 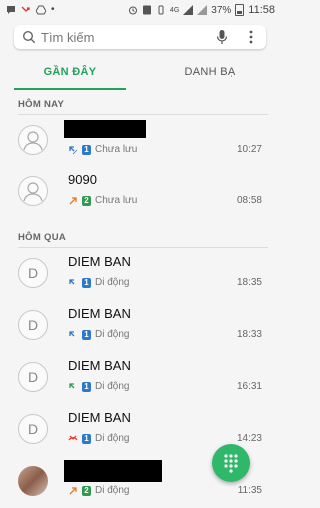 I want to click on contact-name: 9090, so click(x=82, y=179).